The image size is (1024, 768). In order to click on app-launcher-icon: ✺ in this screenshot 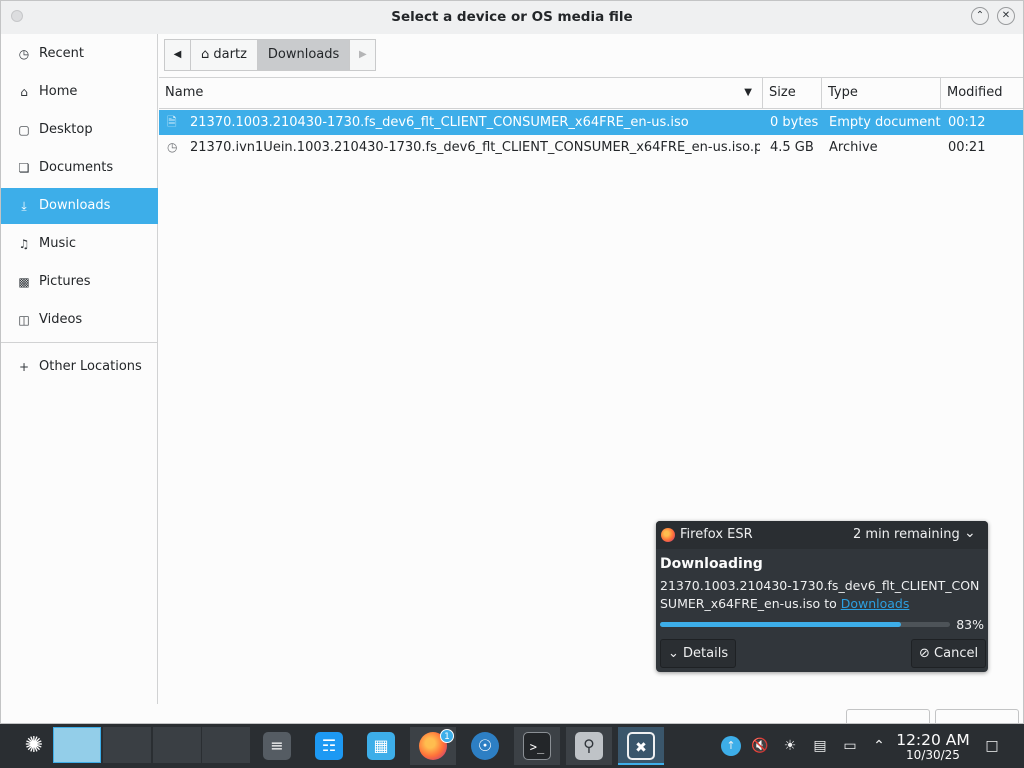, I will do `click(34, 746)`.